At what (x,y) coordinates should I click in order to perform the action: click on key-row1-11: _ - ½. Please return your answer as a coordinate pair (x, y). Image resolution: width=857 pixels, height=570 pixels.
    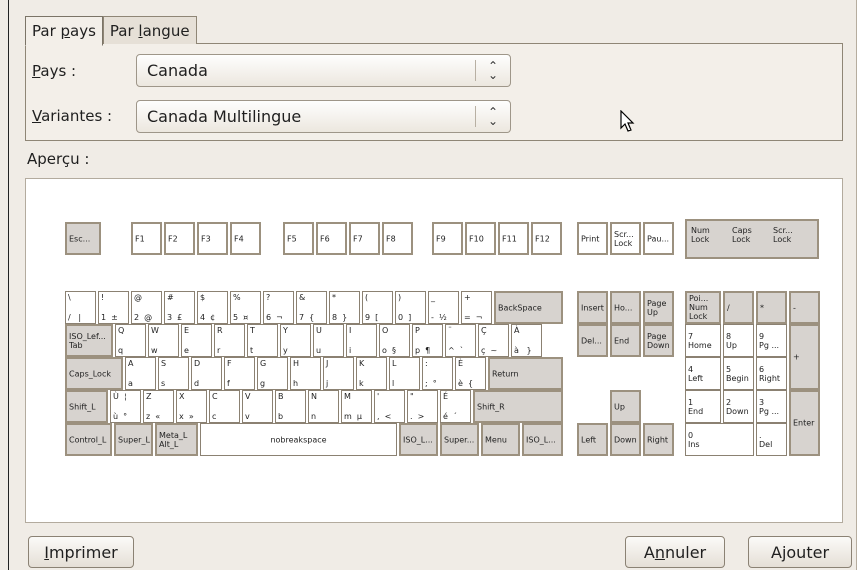
    Looking at the image, I should click on (443, 307).